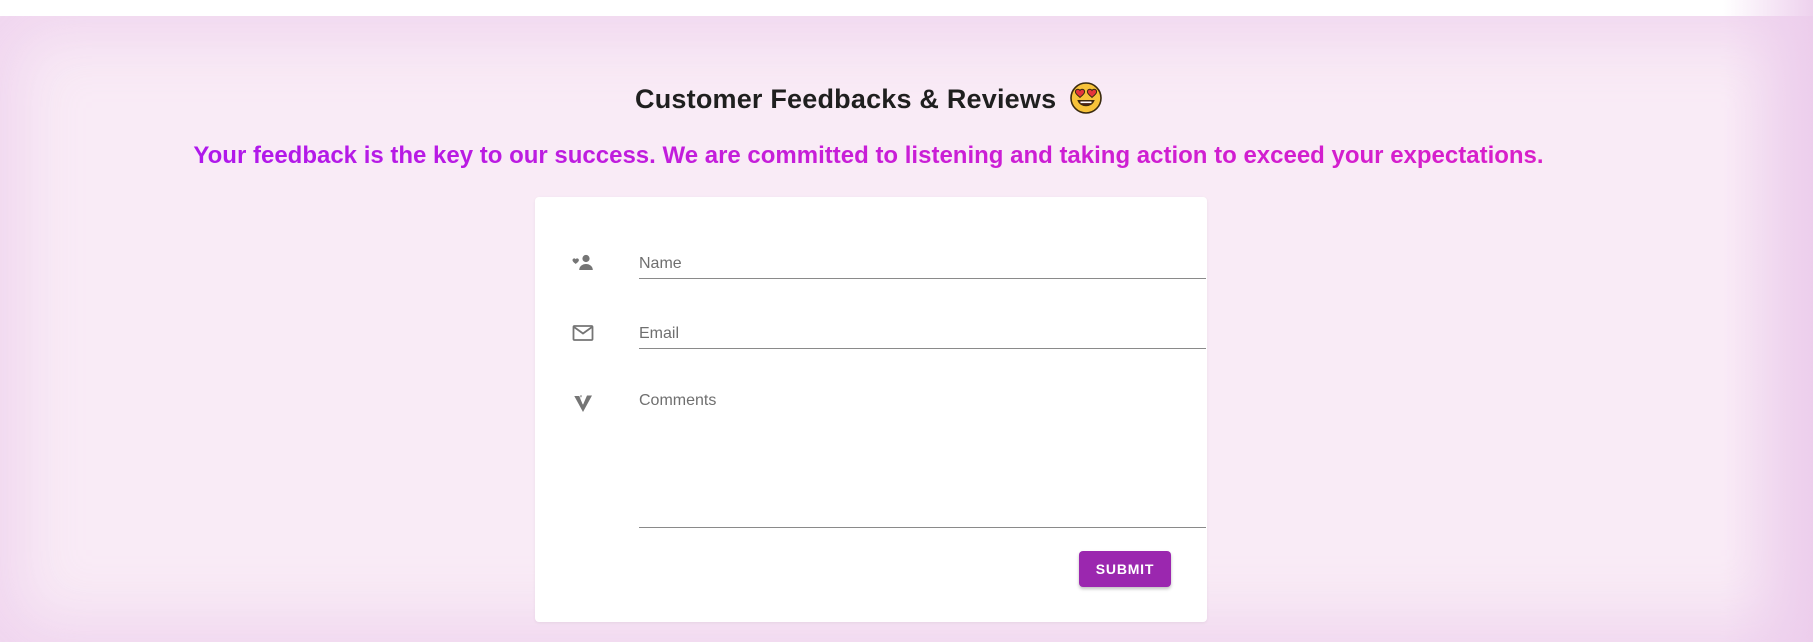 Image resolution: width=1813 pixels, height=642 pixels. I want to click on email-field, so click(888, 335).